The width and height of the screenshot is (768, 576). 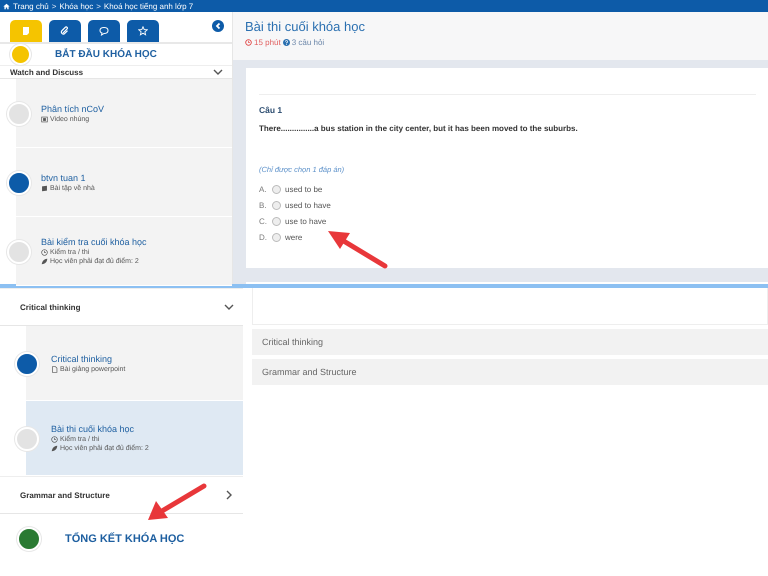 I want to click on option-text: were, so click(x=293, y=237).